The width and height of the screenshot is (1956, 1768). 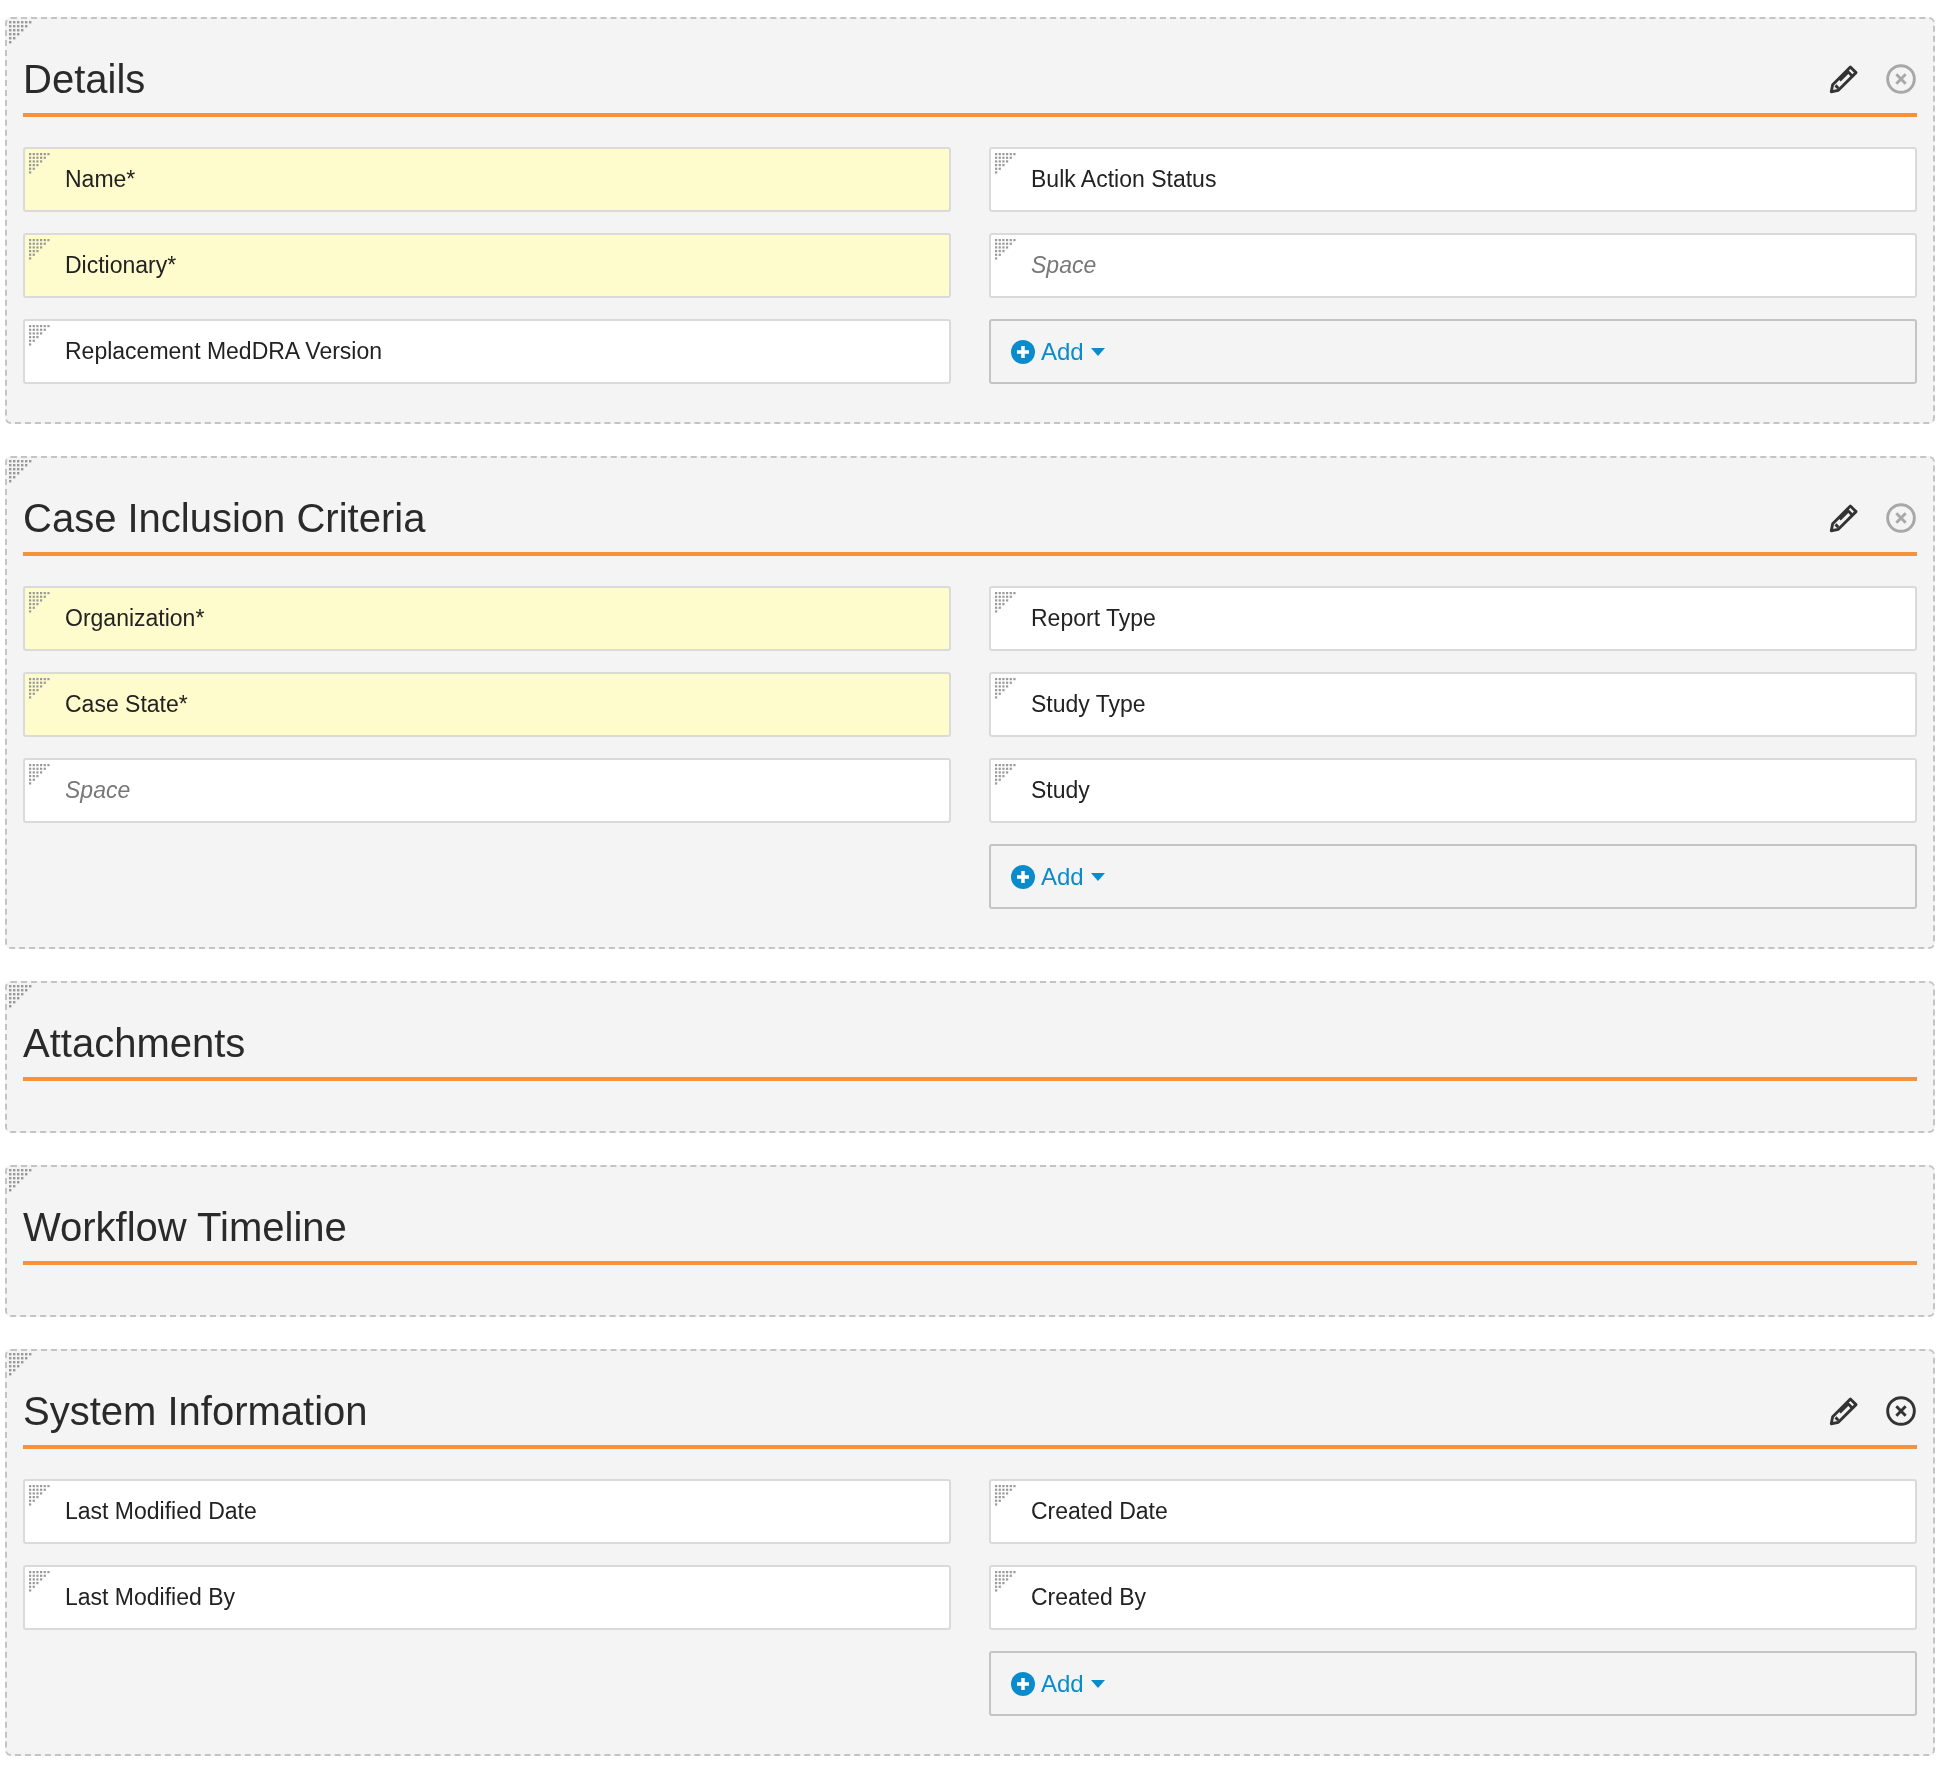 What do you see at coordinates (487, 179) in the screenshot?
I see `layout-field: Name*` at bounding box center [487, 179].